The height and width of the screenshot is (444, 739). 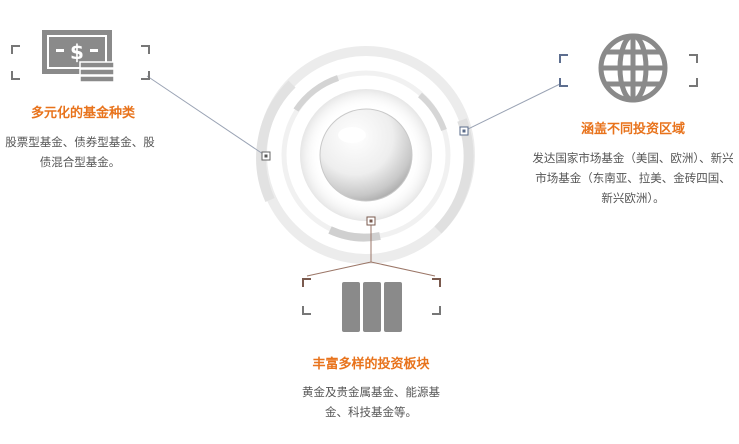 What do you see at coordinates (512, 107) in the screenshot?
I see `connector-right` at bounding box center [512, 107].